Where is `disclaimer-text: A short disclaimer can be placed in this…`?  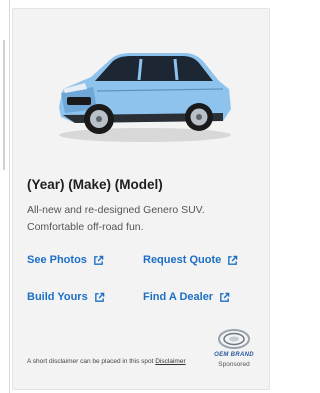 disclaimer-text: A short disclaimer can be placed in this… is located at coordinates (115, 361).